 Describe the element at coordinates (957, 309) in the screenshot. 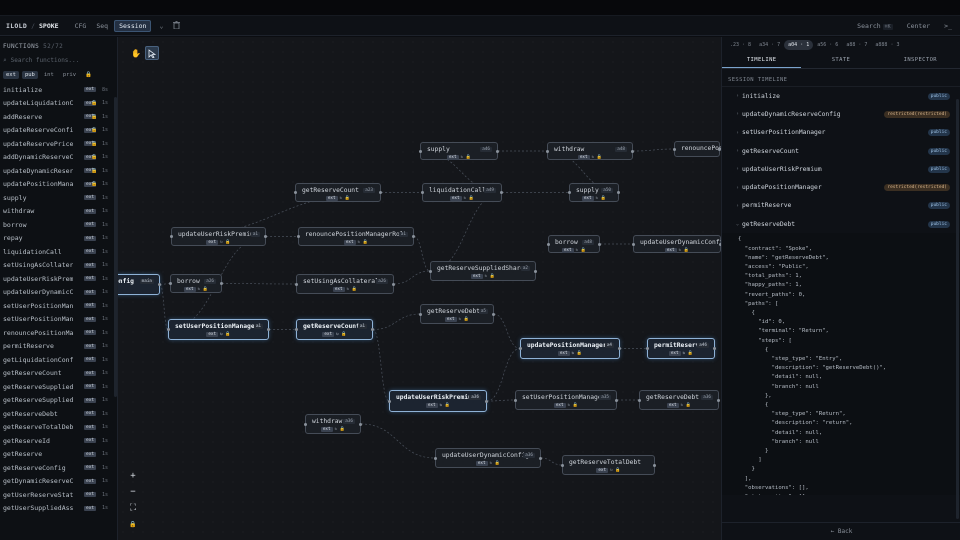

I see `panel-scrollbar` at that location.